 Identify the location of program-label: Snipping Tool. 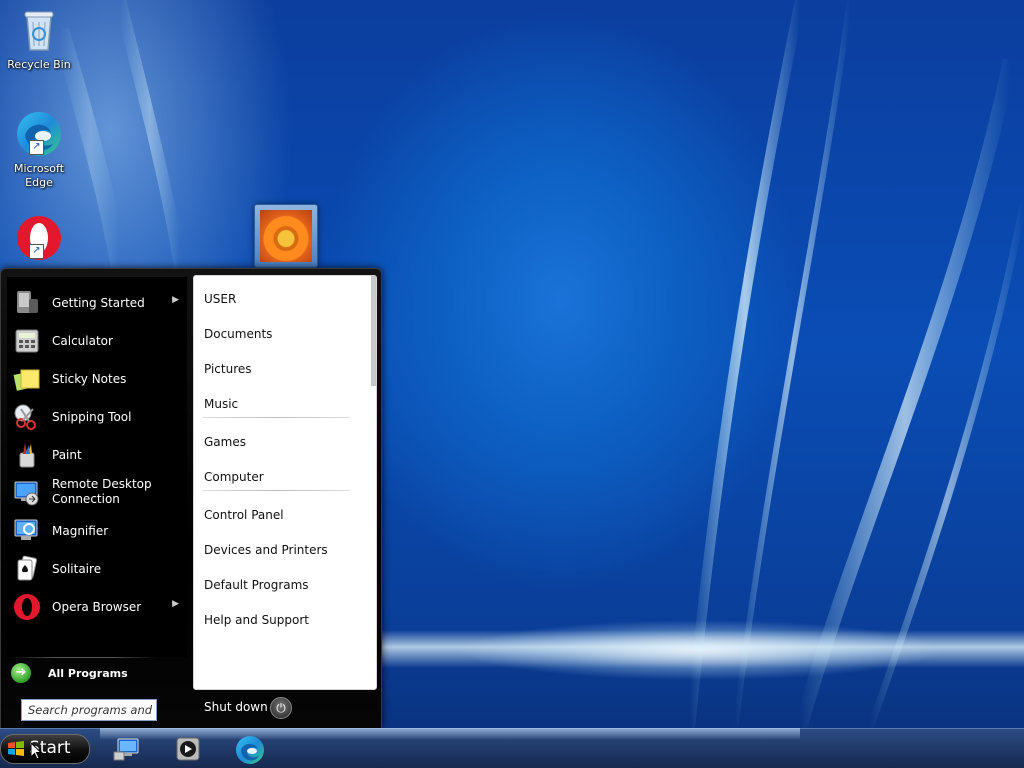
(92, 417).